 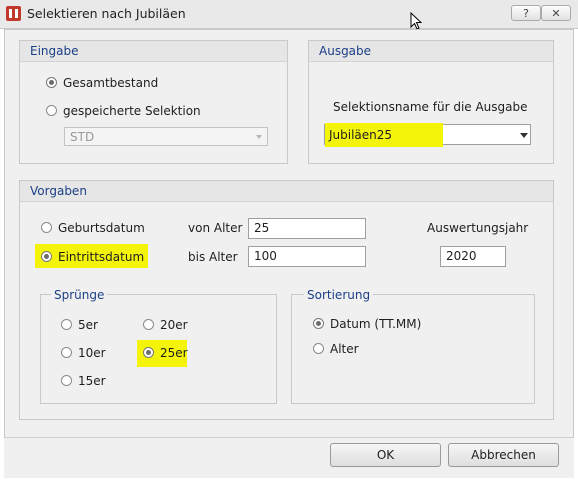 What do you see at coordinates (148, 352) in the screenshot?
I see `25er-radio` at bounding box center [148, 352].